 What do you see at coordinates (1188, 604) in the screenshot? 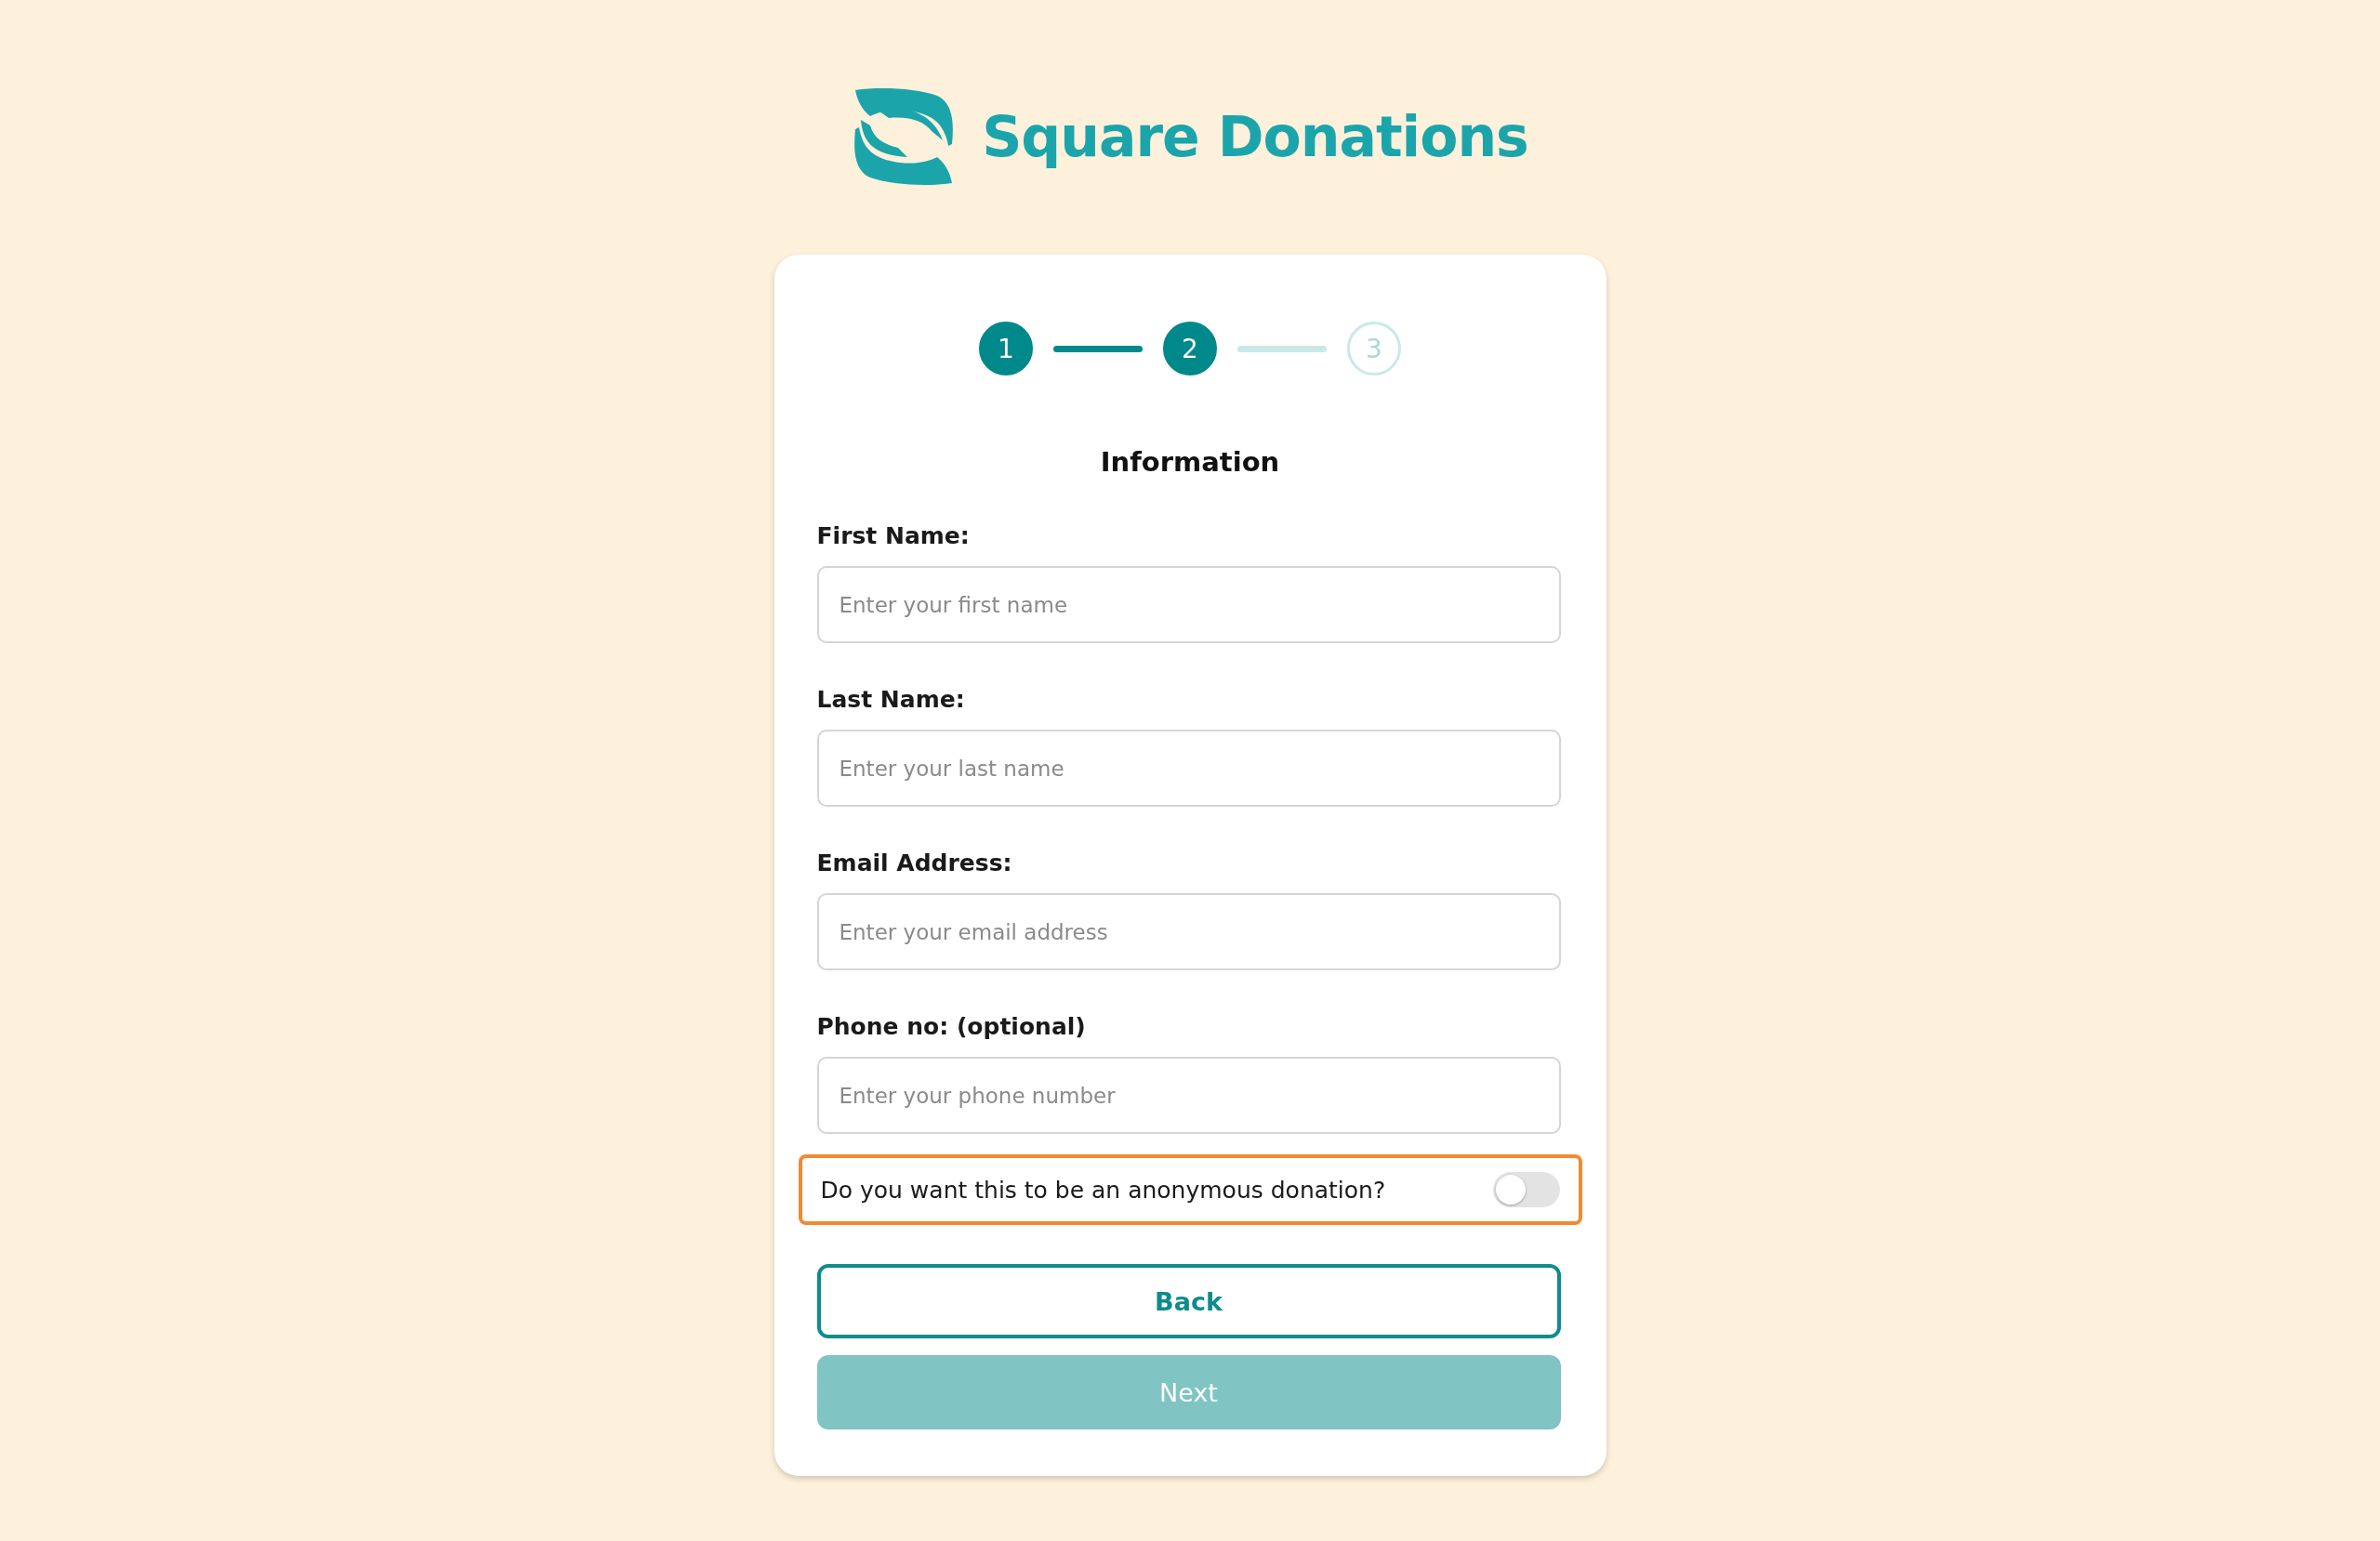
I see `input-field: Enter your first name` at bounding box center [1188, 604].